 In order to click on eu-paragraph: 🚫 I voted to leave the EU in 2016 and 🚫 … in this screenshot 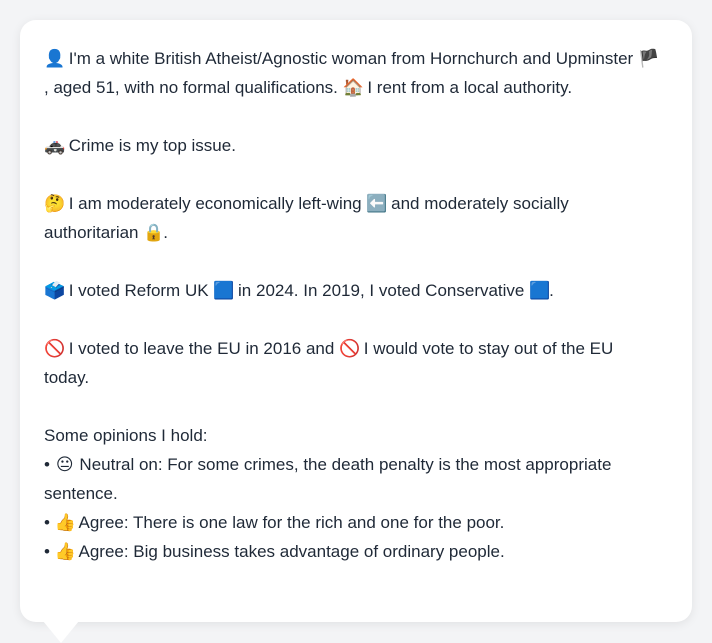, I will do `click(353, 363)`.